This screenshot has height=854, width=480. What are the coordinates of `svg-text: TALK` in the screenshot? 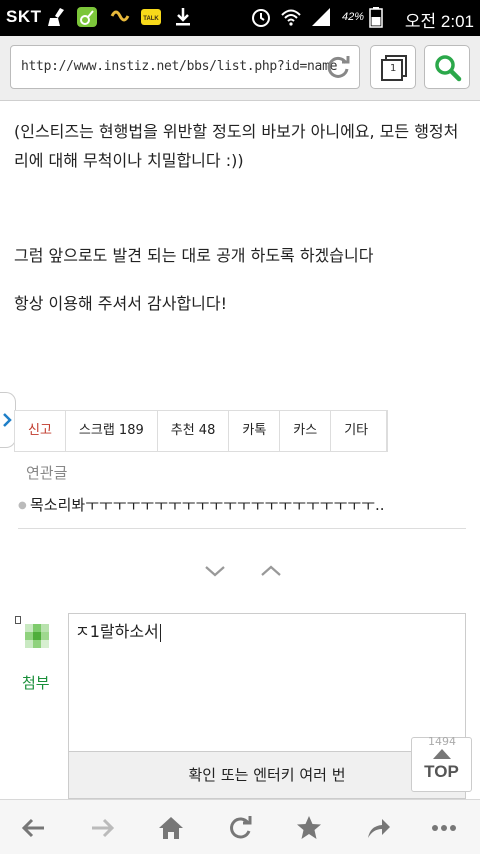 It's located at (151, 19).